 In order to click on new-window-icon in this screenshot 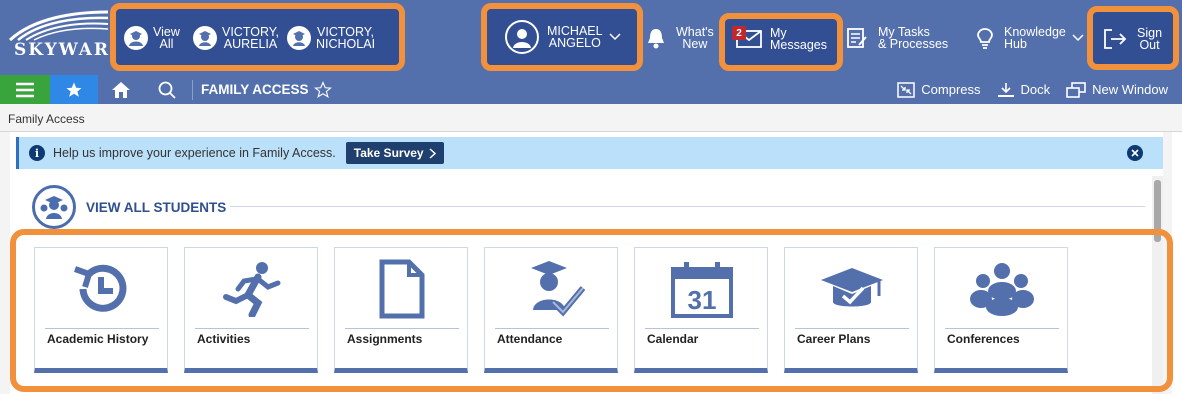, I will do `click(1076, 89)`.